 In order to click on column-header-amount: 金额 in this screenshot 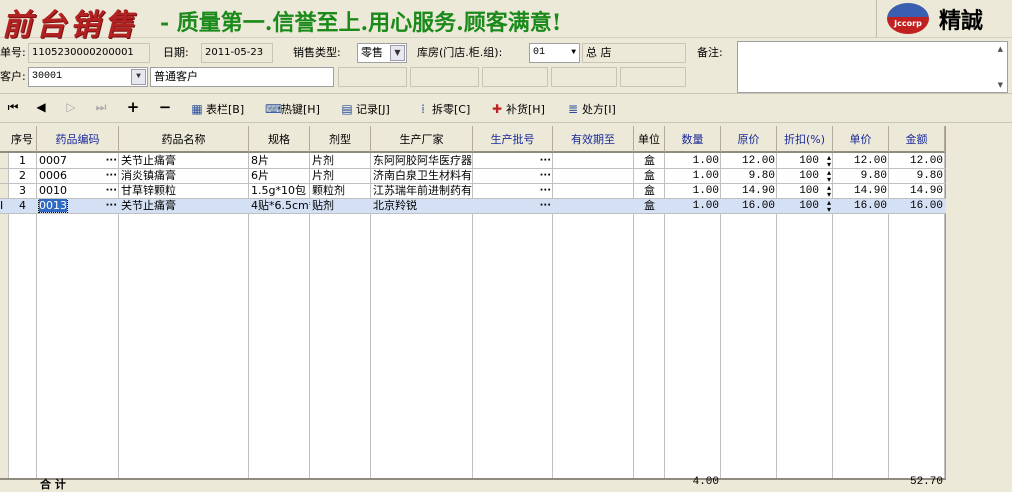, I will do `click(917, 139)`.